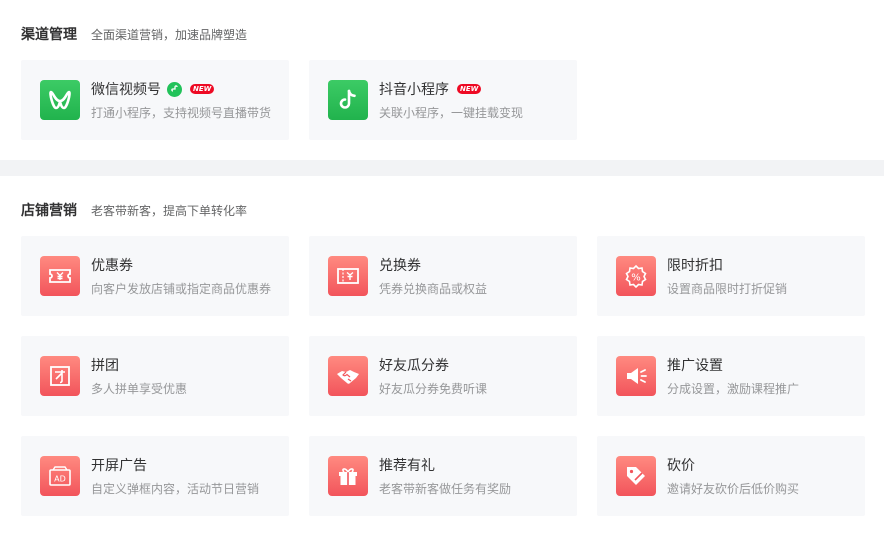 The width and height of the screenshot is (884, 540). I want to click on card-title: 限时折扣, so click(695, 266).